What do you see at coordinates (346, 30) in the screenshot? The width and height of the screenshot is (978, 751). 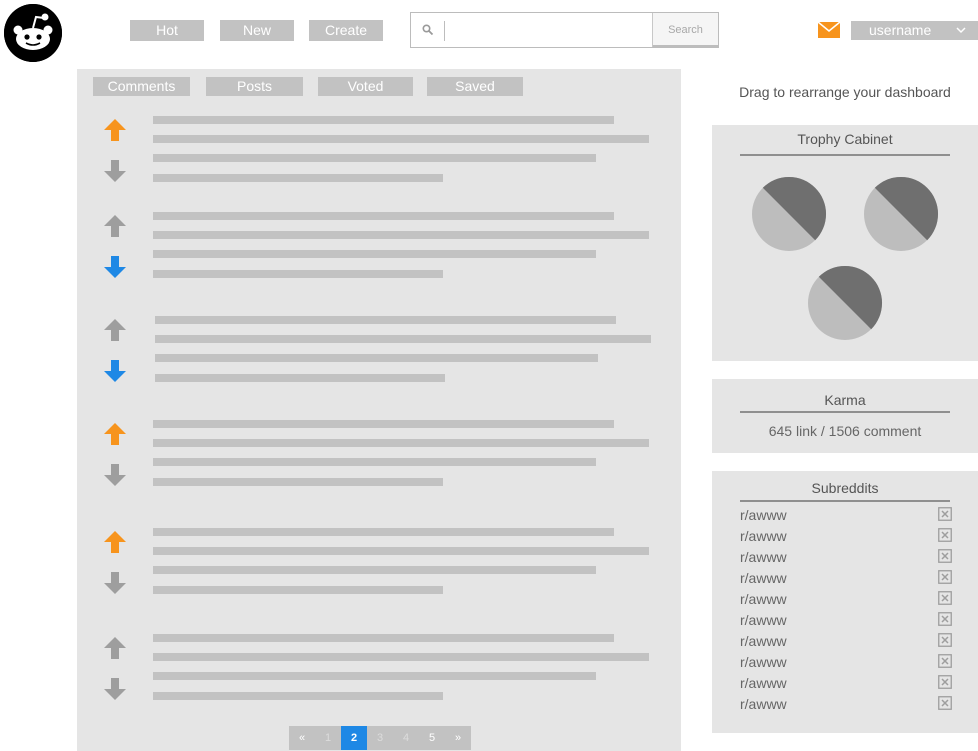 I see `create-button: Create` at bounding box center [346, 30].